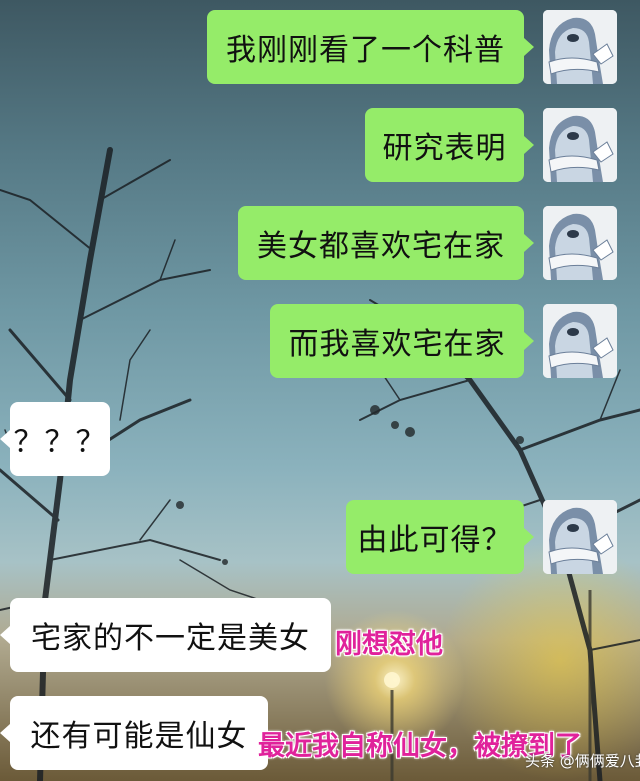 This screenshot has width=640, height=781. Describe the element at coordinates (582, 761) in the screenshot. I see `watermark: 头条 @俩俩爱八卦` at that location.